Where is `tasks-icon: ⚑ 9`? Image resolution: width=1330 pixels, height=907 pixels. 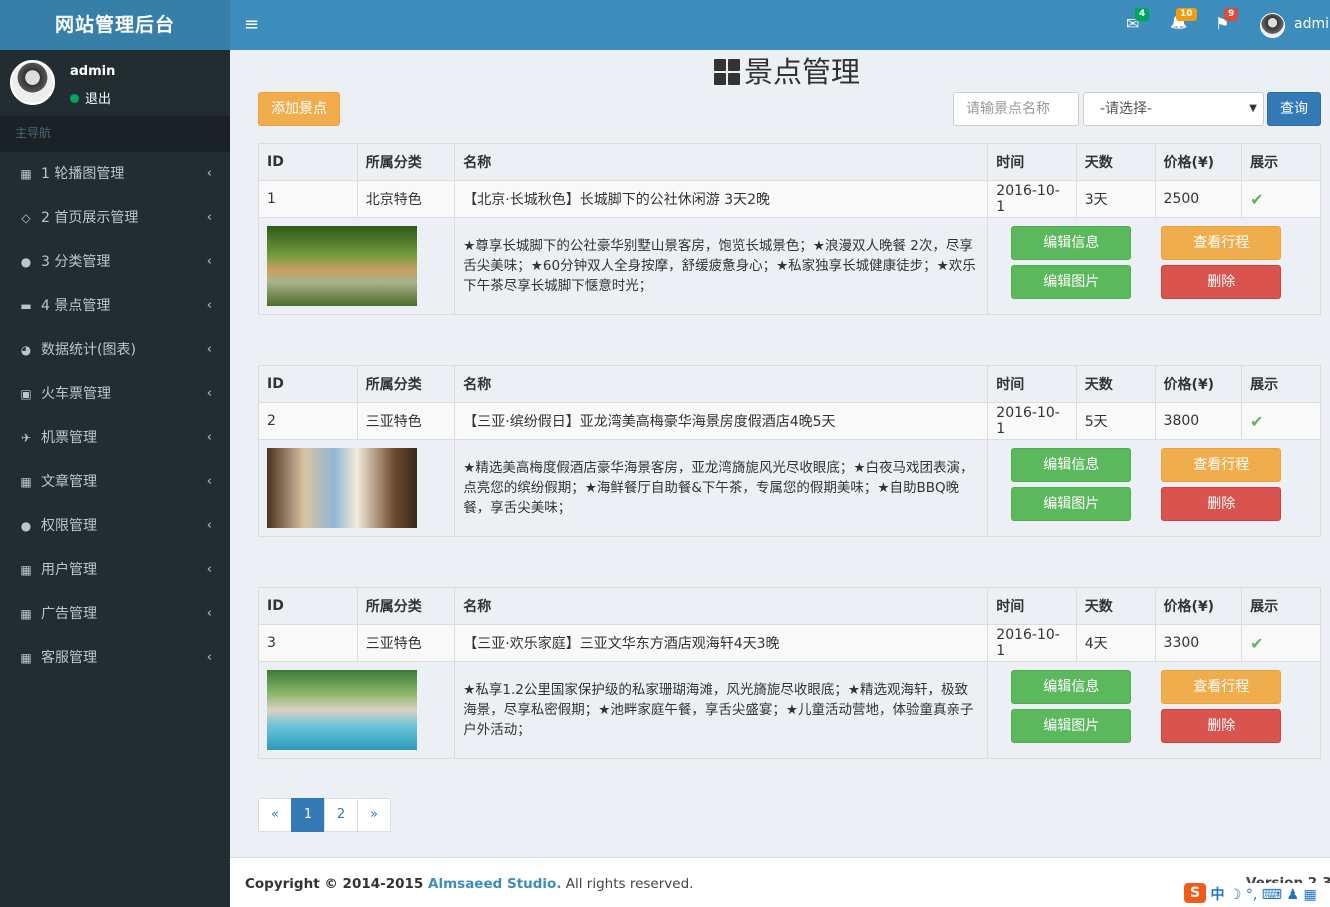 tasks-icon: ⚑ 9 is located at coordinates (1227, 20).